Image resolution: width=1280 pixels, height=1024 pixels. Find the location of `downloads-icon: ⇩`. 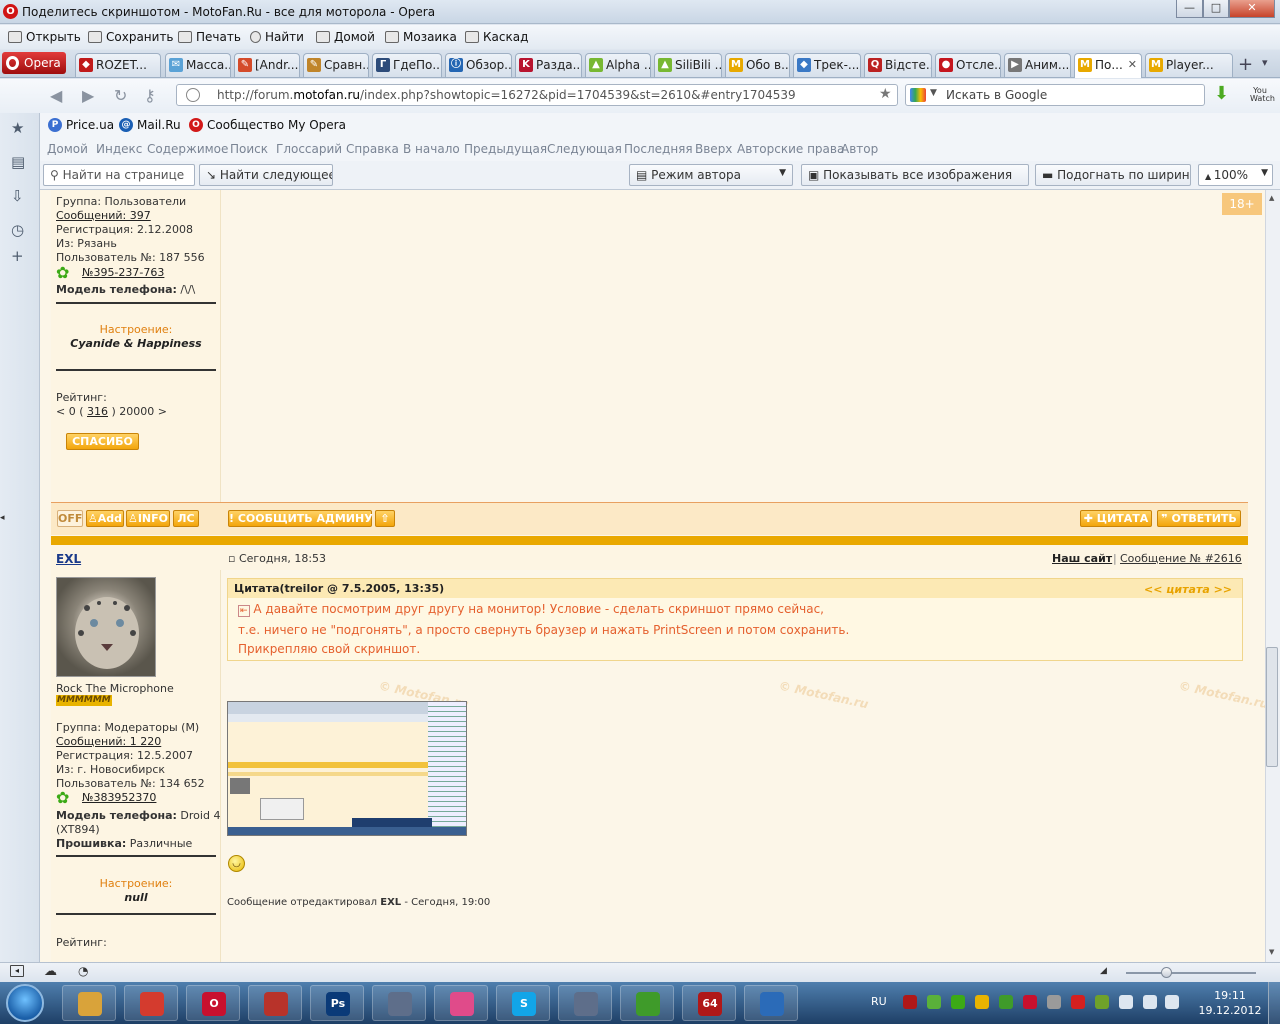

downloads-icon: ⇩ is located at coordinates (17, 196).